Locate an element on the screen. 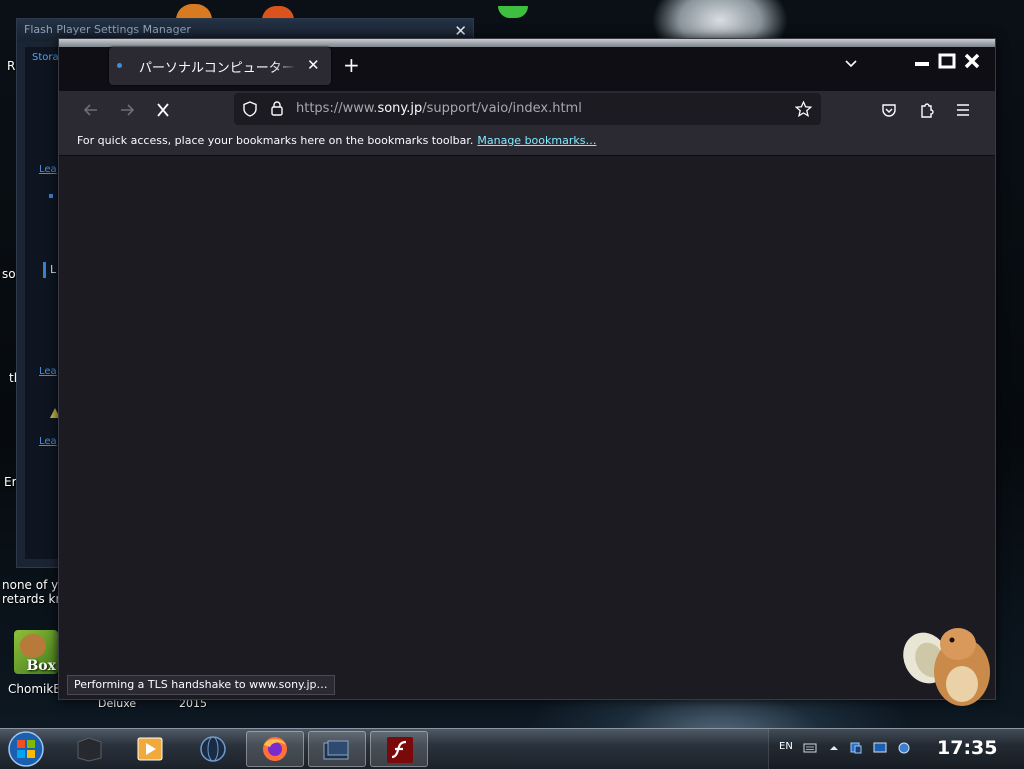  display-icon is located at coordinates (880, 748).